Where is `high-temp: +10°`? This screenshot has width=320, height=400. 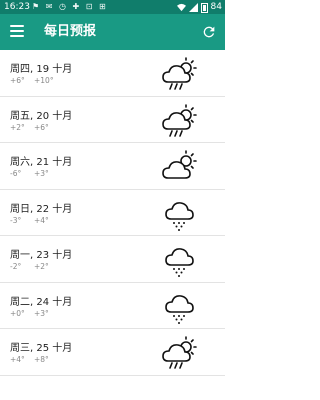 high-temp: +10° is located at coordinates (44, 80).